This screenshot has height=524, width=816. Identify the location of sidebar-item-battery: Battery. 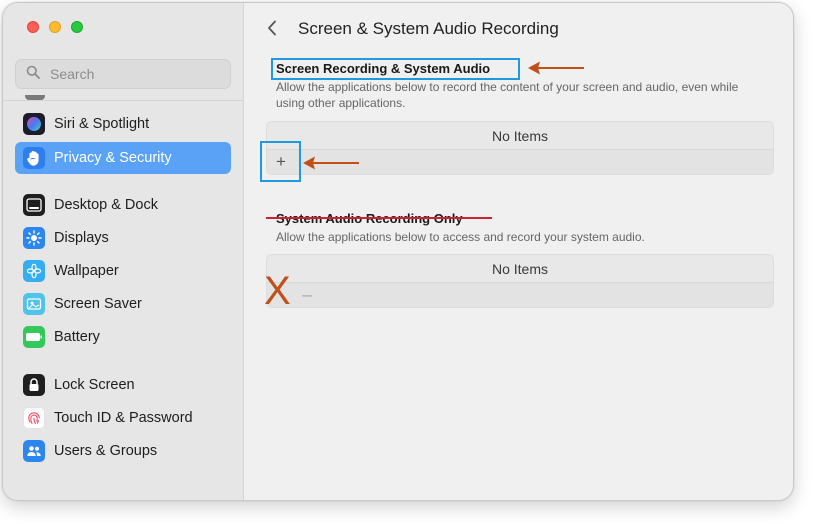
(123, 337).